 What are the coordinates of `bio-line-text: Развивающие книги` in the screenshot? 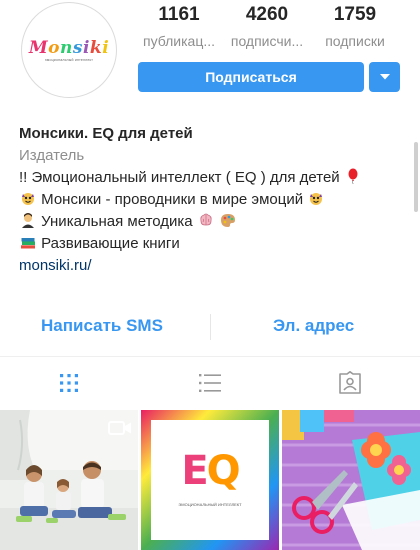 It's located at (110, 243).